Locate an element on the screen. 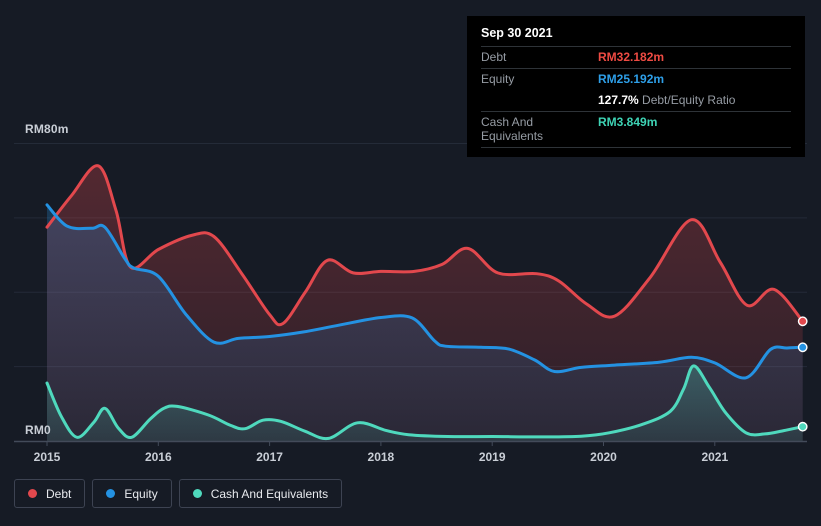 This screenshot has width=821, height=526. cash-and-equivalents-legend-dot-icon is located at coordinates (197, 493).